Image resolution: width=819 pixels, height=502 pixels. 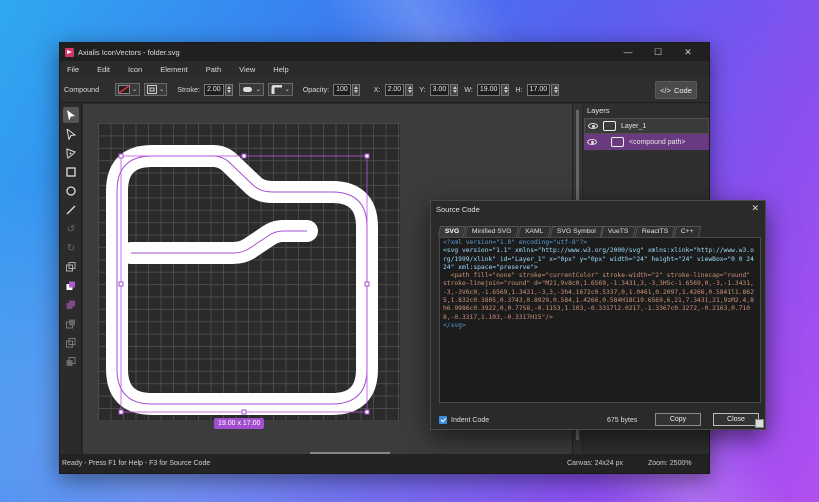 I want to click on tab-svg: SVG, so click(x=452, y=231).